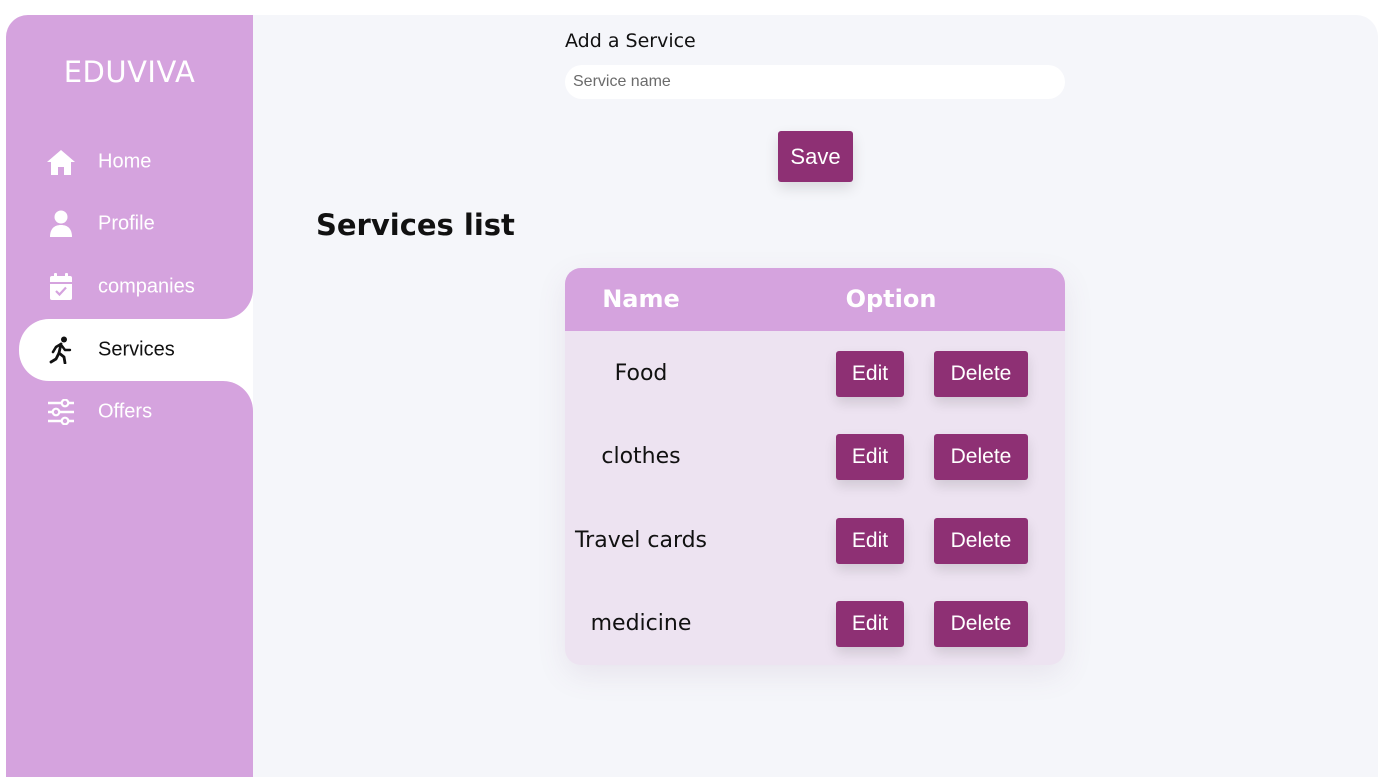 This screenshot has width=1396, height=777. Describe the element at coordinates (641, 456) in the screenshot. I see `service-name-cell: clothes` at that location.